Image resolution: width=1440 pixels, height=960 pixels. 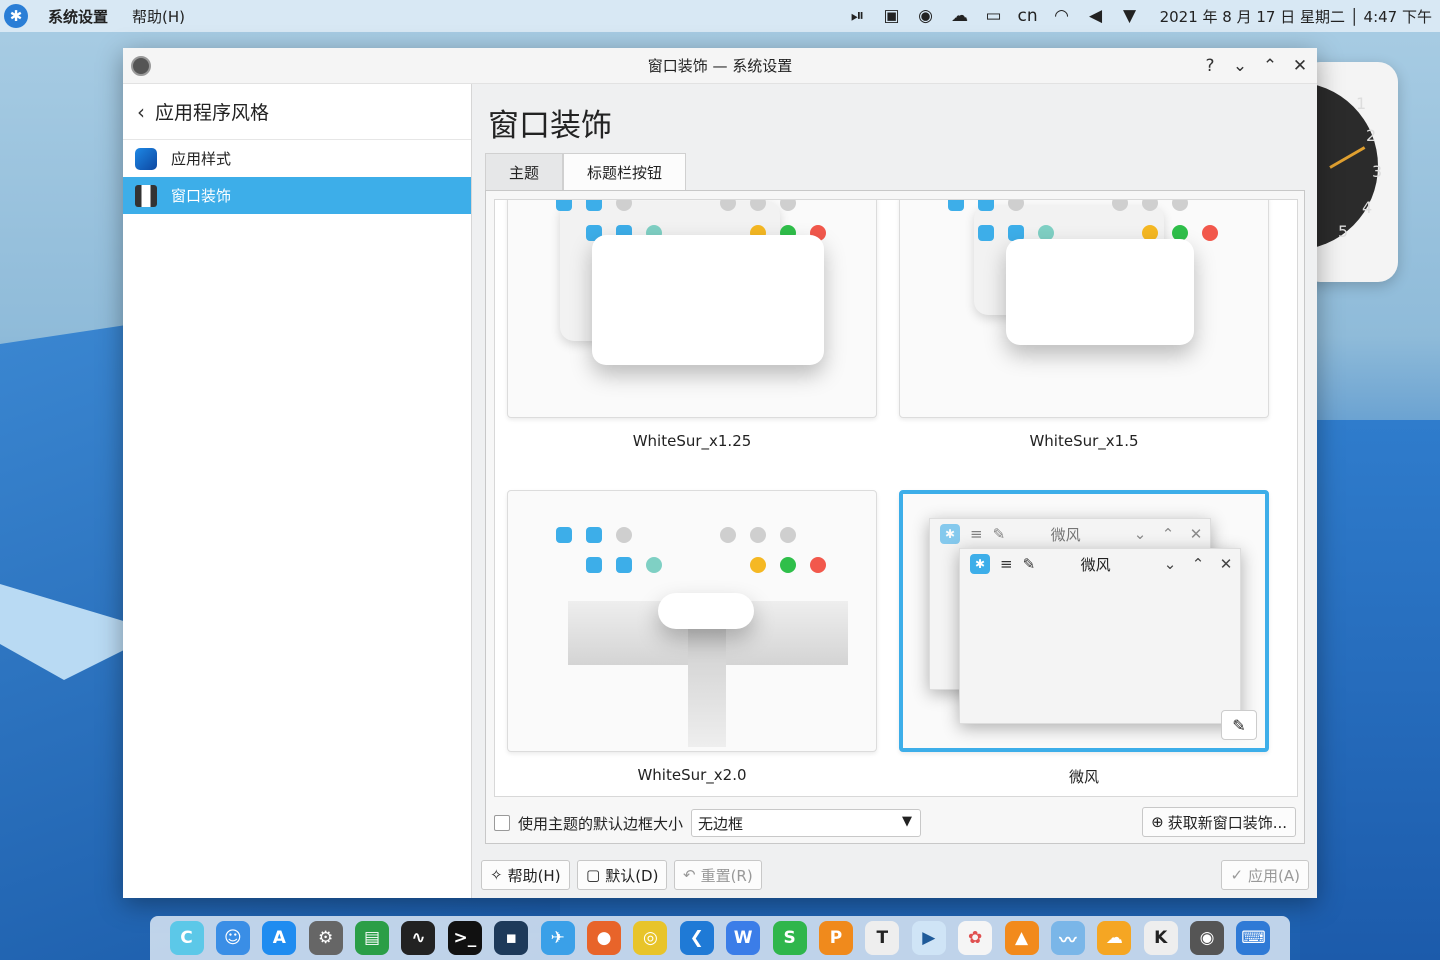 I want to click on window-titlebar: 窗口装饰 — 系统设置 ? ⌄ ⌃ ✕, so click(x=720, y=66).